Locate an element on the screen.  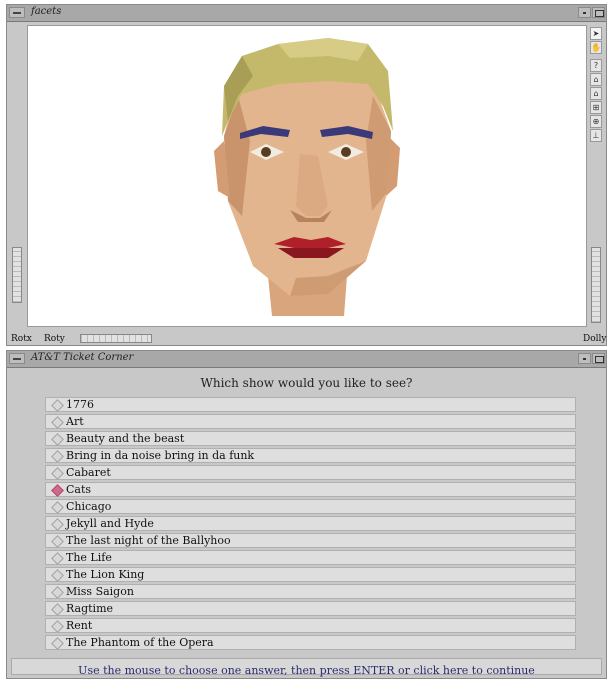
help-question-icon: ? is located at coordinates (596, 65).